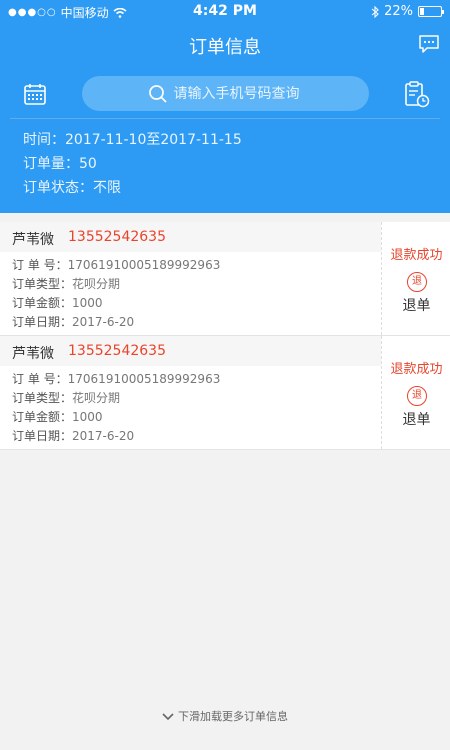 This screenshot has height=750, width=450. I want to click on order-count-label: 订单量：, so click(51, 164).